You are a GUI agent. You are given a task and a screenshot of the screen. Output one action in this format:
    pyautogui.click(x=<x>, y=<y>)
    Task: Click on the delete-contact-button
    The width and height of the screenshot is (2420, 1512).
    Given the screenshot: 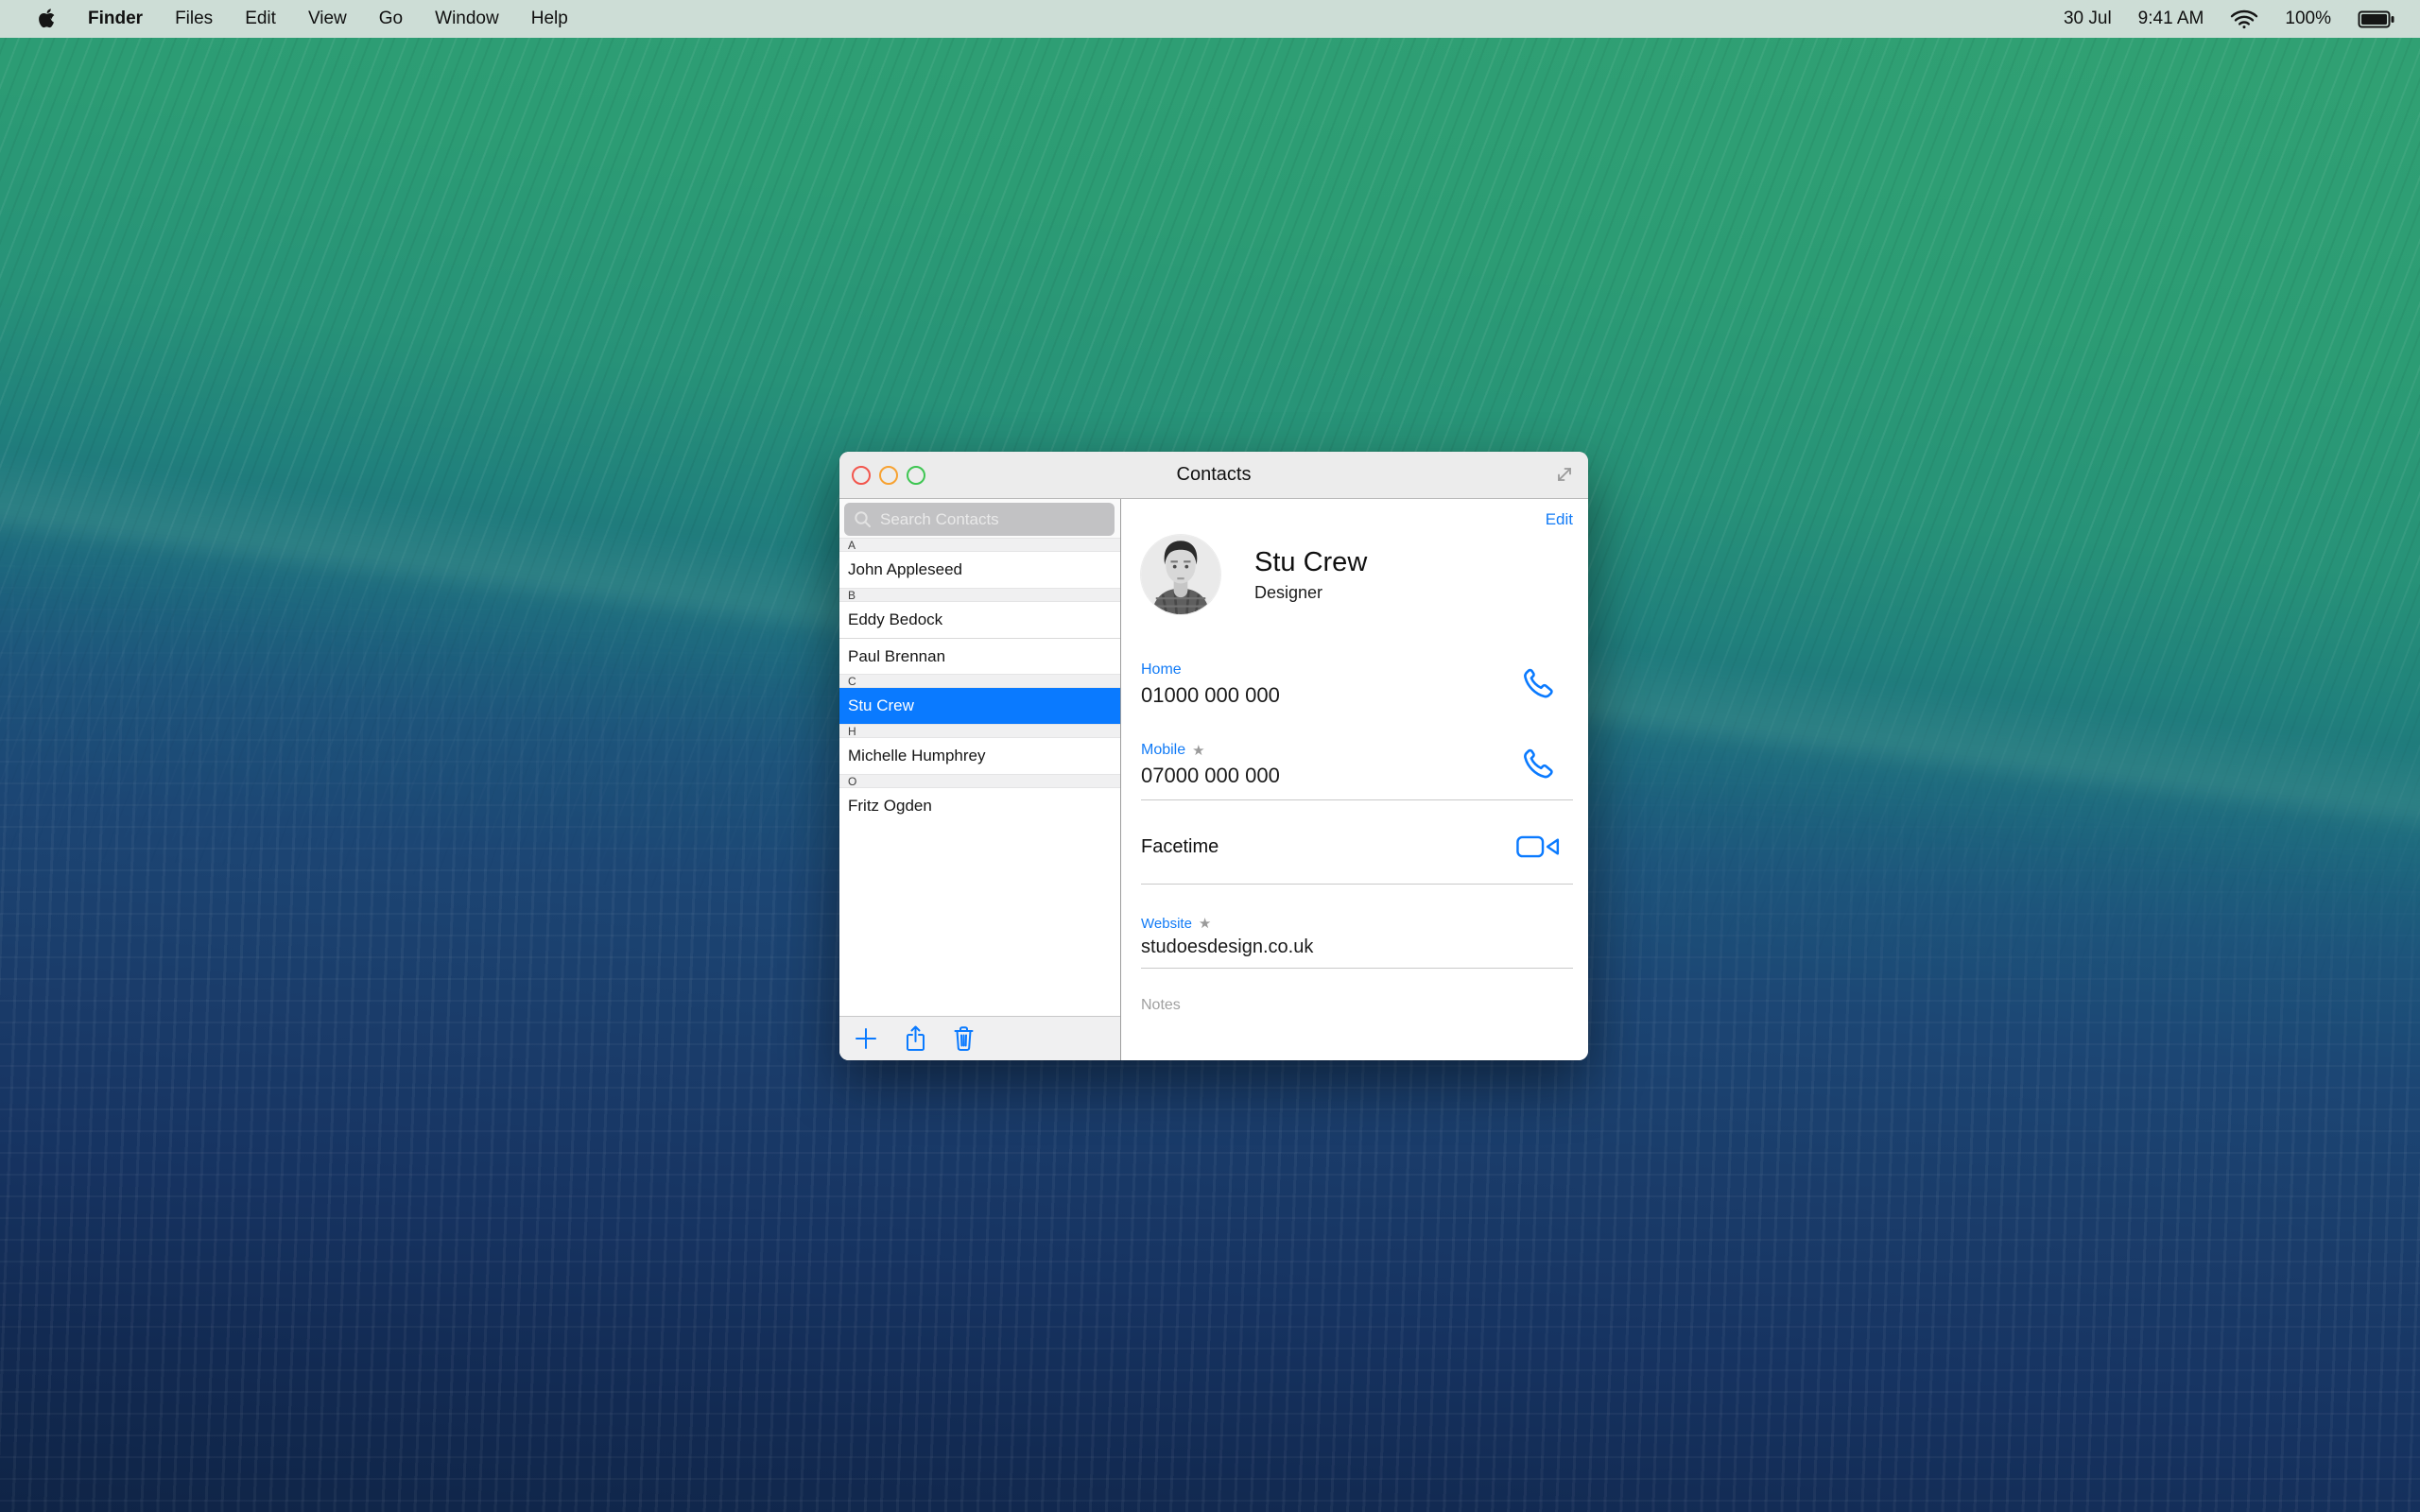 What is the action you would take?
    pyautogui.click(x=964, y=1038)
    